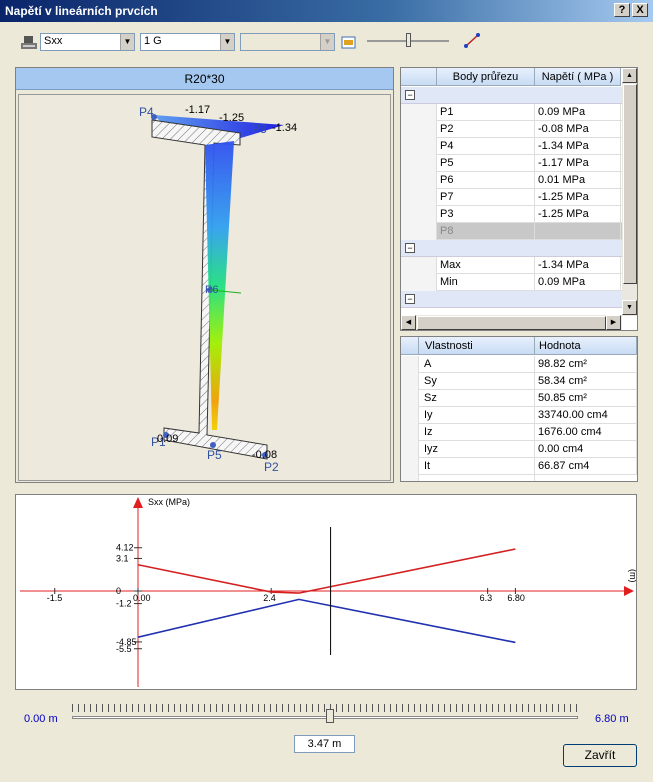 This screenshot has width=653, height=782. Describe the element at coordinates (519, 478) in the screenshot. I see `table-row` at that location.